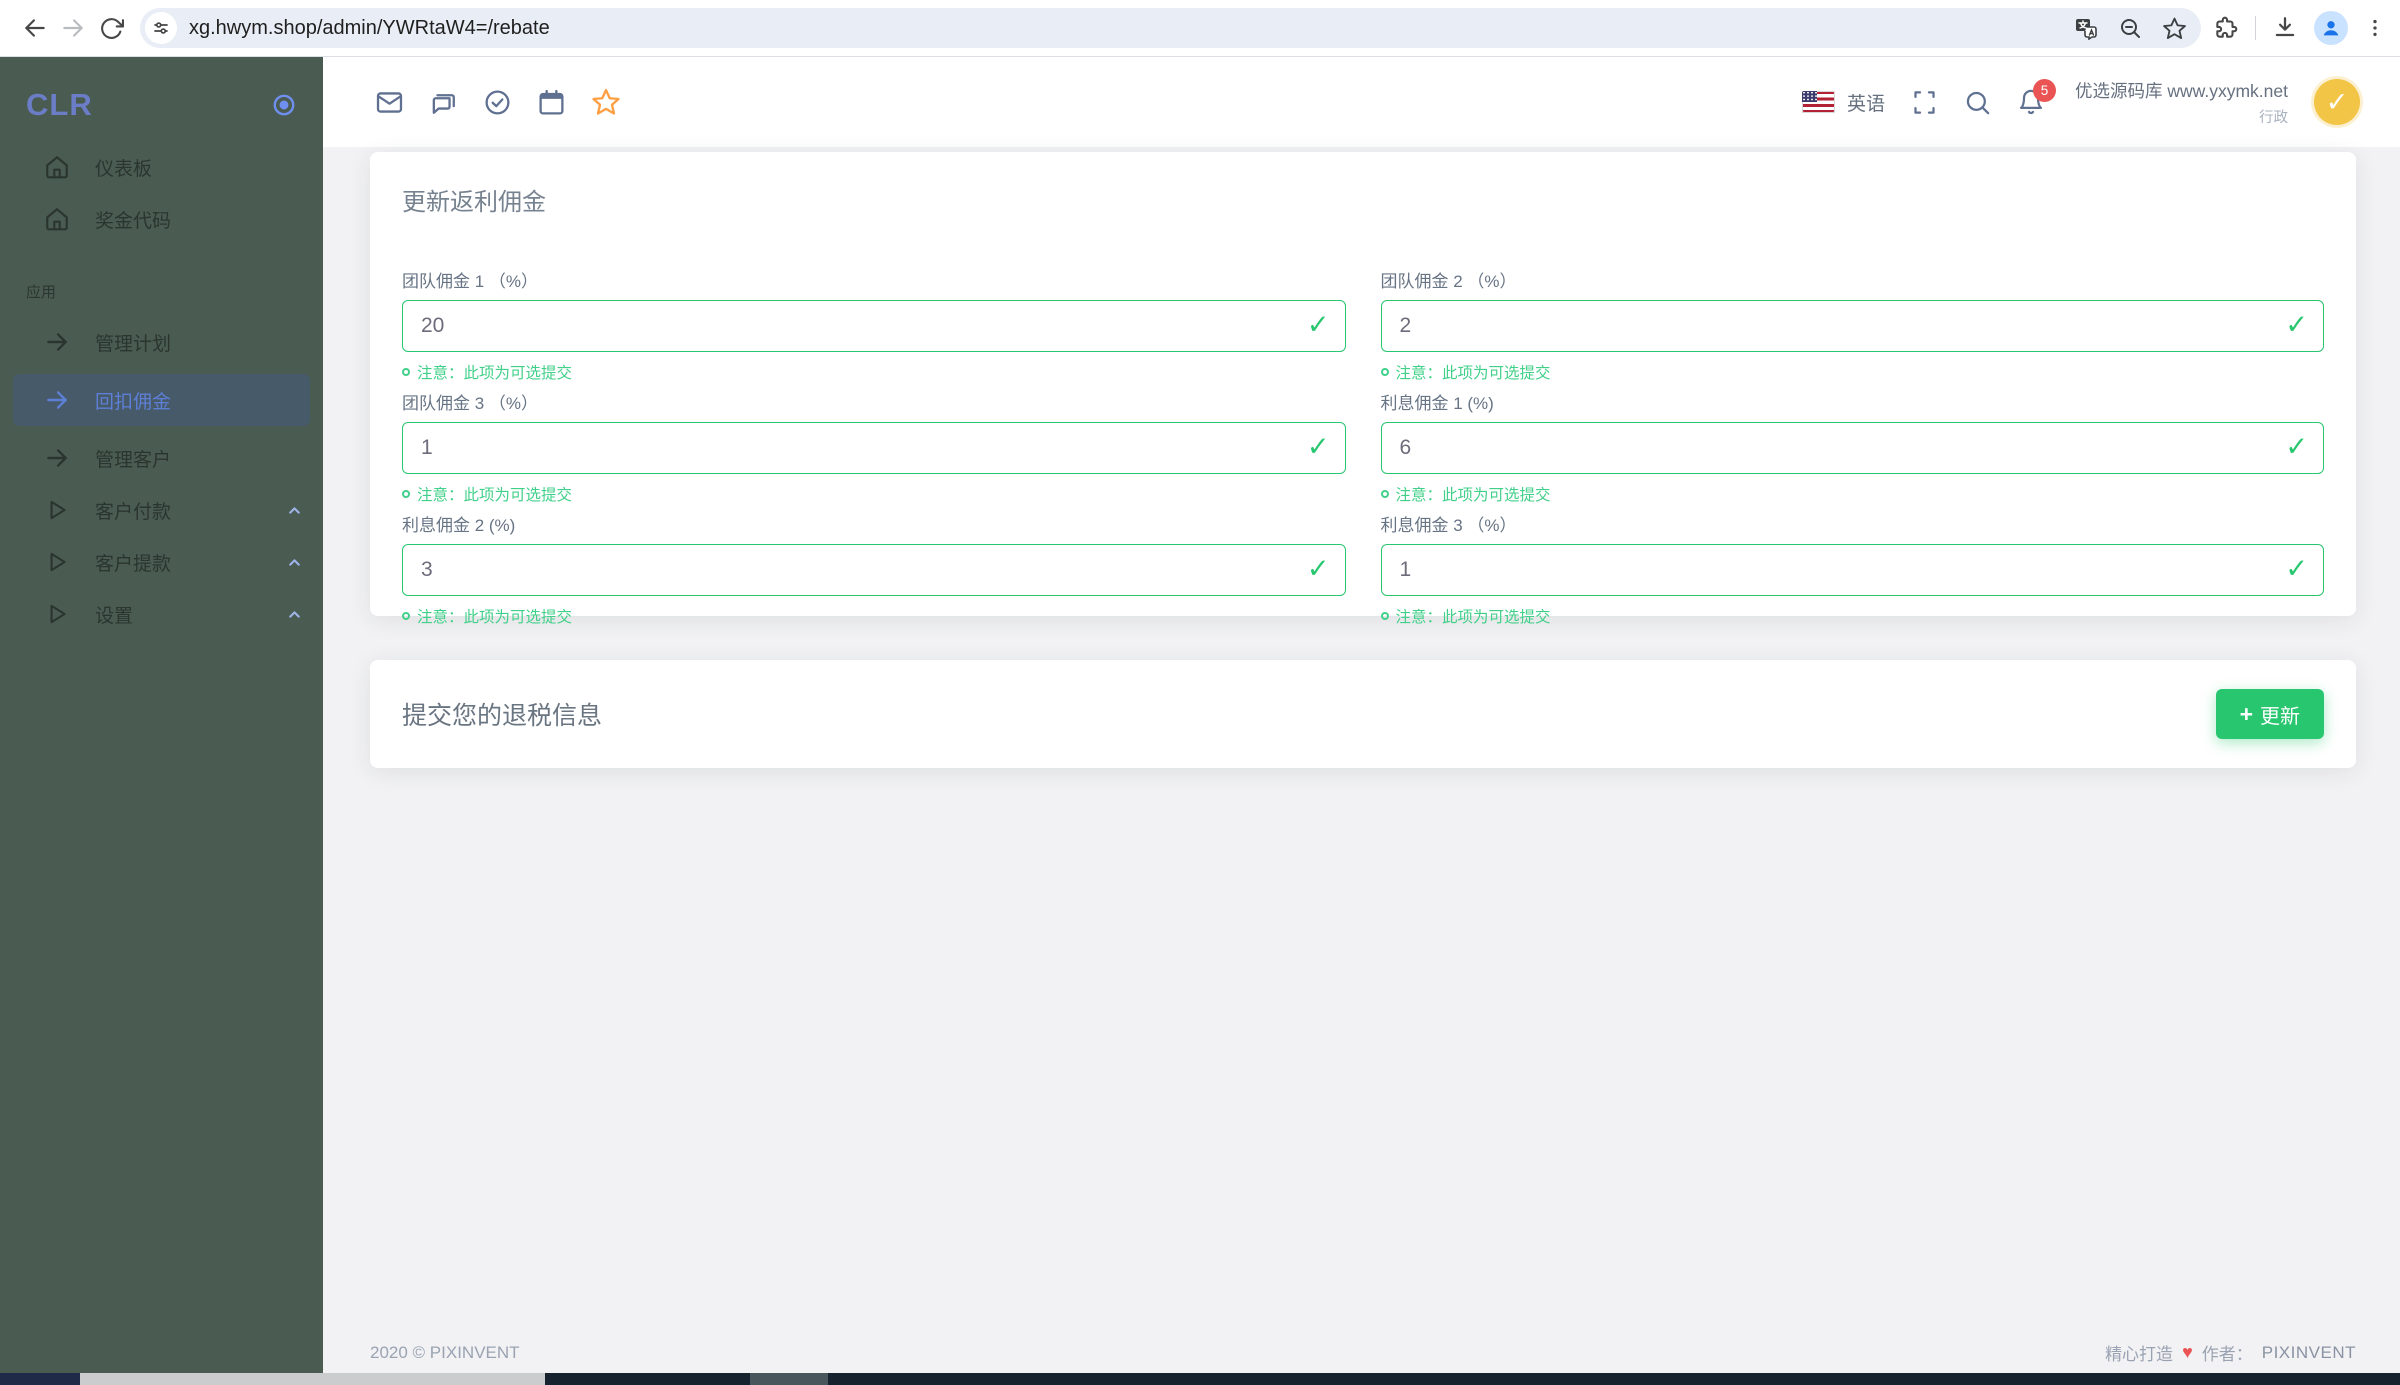 The width and height of the screenshot is (2400, 1385). Describe the element at coordinates (470, 281) in the screenshot. I see `field-label: 团队佣金 1 （%）` at that location.